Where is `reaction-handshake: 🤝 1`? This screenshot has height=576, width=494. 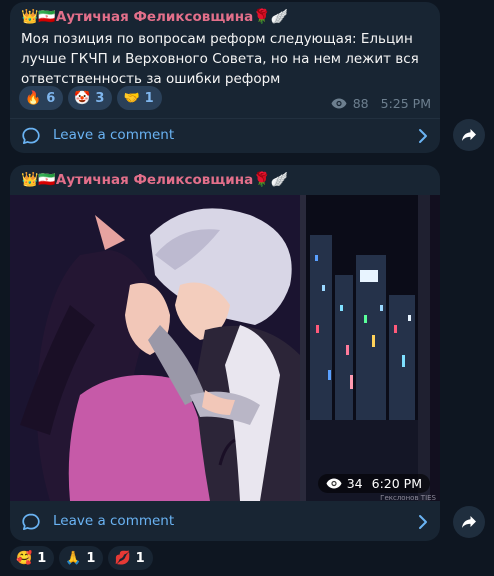
reaction-handshake: 🤝 1 is located at coordinates (139, 98).